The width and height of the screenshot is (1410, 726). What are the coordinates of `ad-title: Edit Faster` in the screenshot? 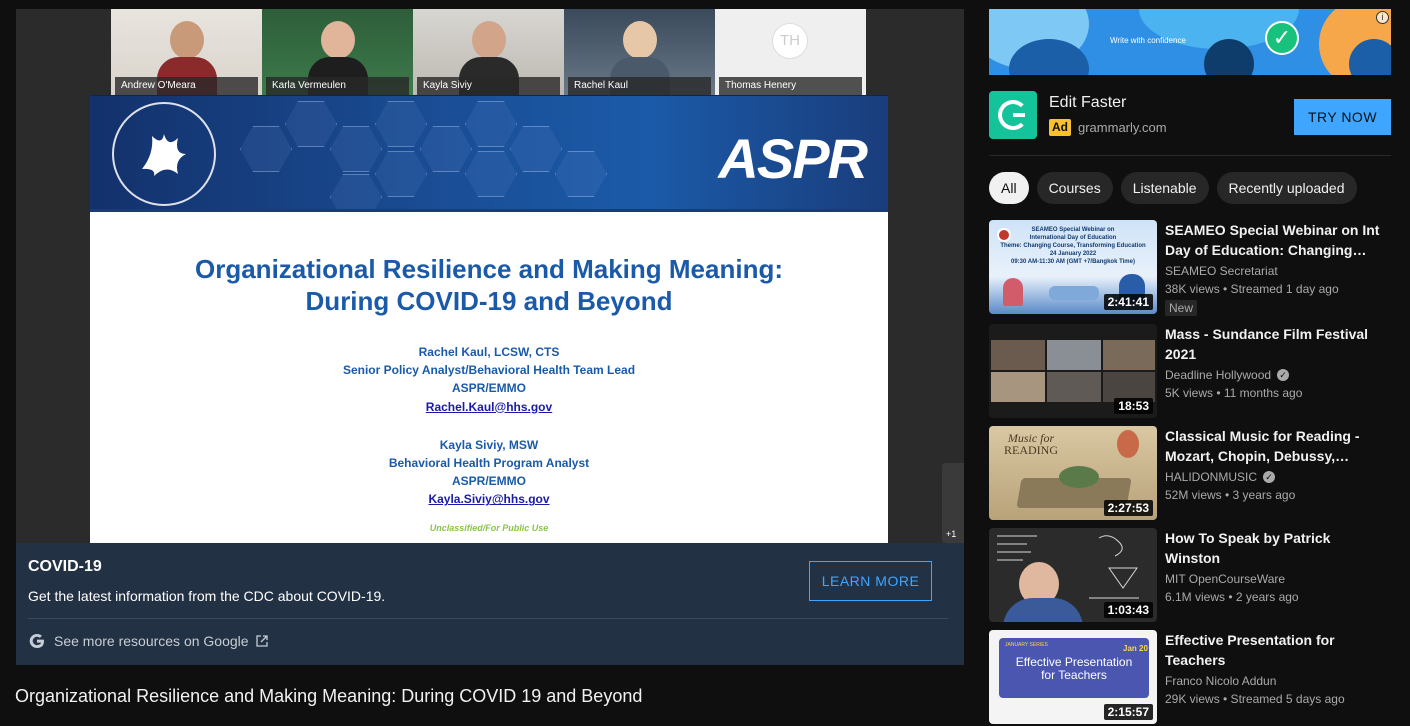 It's located at (1087, 103).